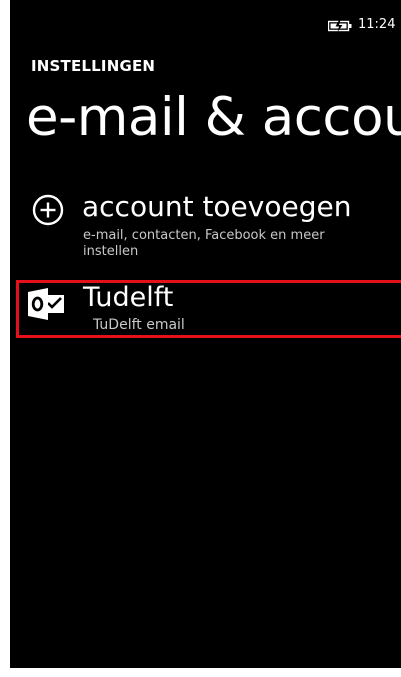 The image size is (401, 677). I want to click on battery-charging-icon, so click(340, 26).